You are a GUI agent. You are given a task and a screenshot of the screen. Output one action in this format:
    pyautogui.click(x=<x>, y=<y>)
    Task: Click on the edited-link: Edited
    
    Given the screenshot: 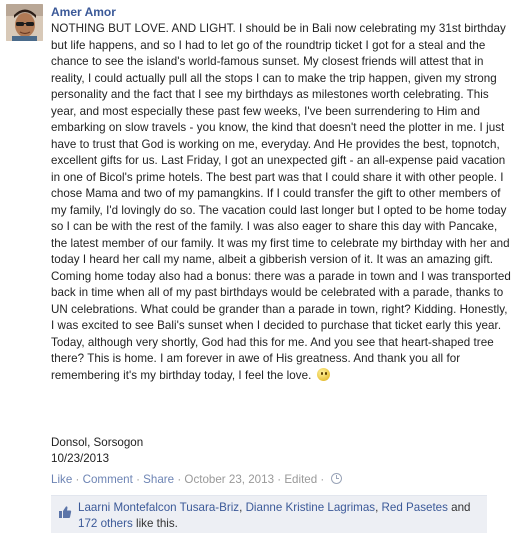 What is the action you would take?
    pyautogui.click(x=300, y=479)
    